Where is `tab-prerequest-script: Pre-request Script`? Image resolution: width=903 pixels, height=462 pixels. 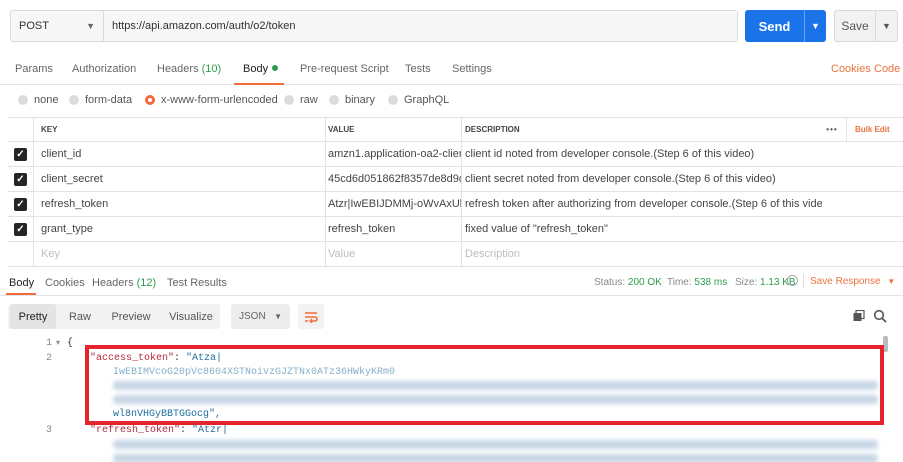 tab-prerequest-script: Pre-request Script is located at coordinates (344, 69).